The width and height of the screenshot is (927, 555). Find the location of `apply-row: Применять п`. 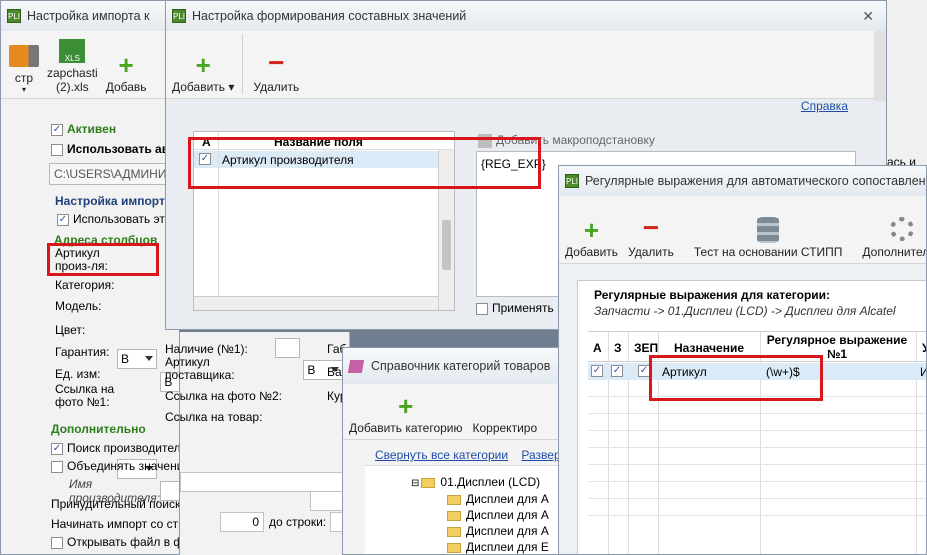

apply-row: Применять п is located at coordinates (520, 308).